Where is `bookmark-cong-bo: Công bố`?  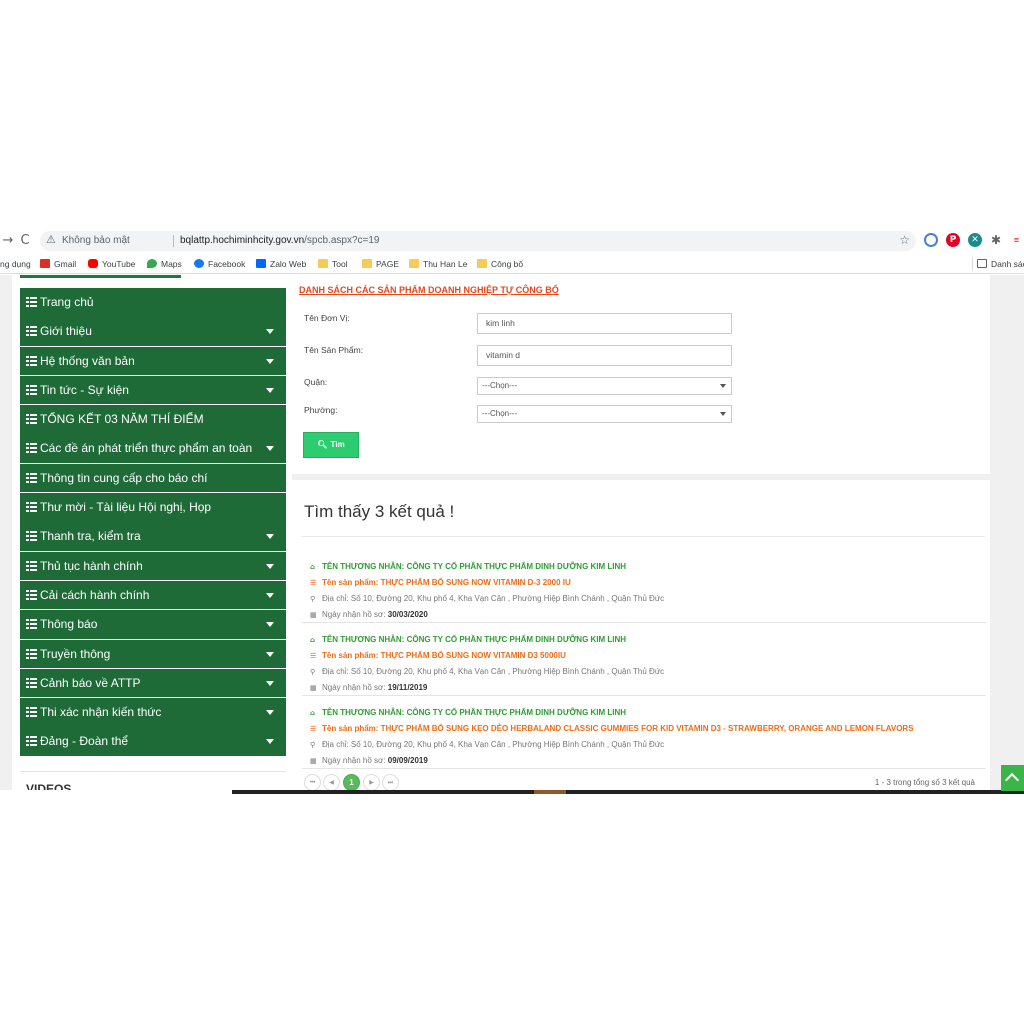 bookmark-cong-bo: Công bố is located at coordinates (500, 264).